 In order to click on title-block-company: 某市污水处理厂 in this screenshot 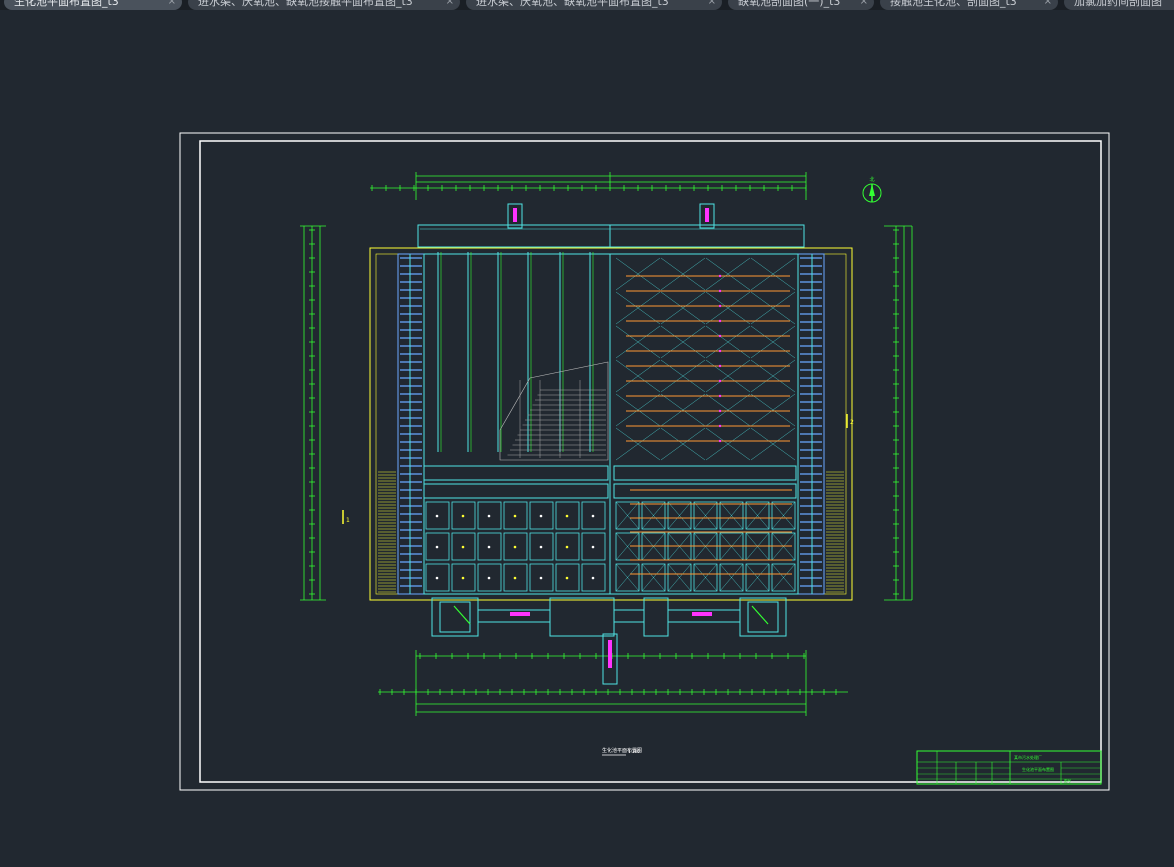, I will do `click(1028, 757)`.